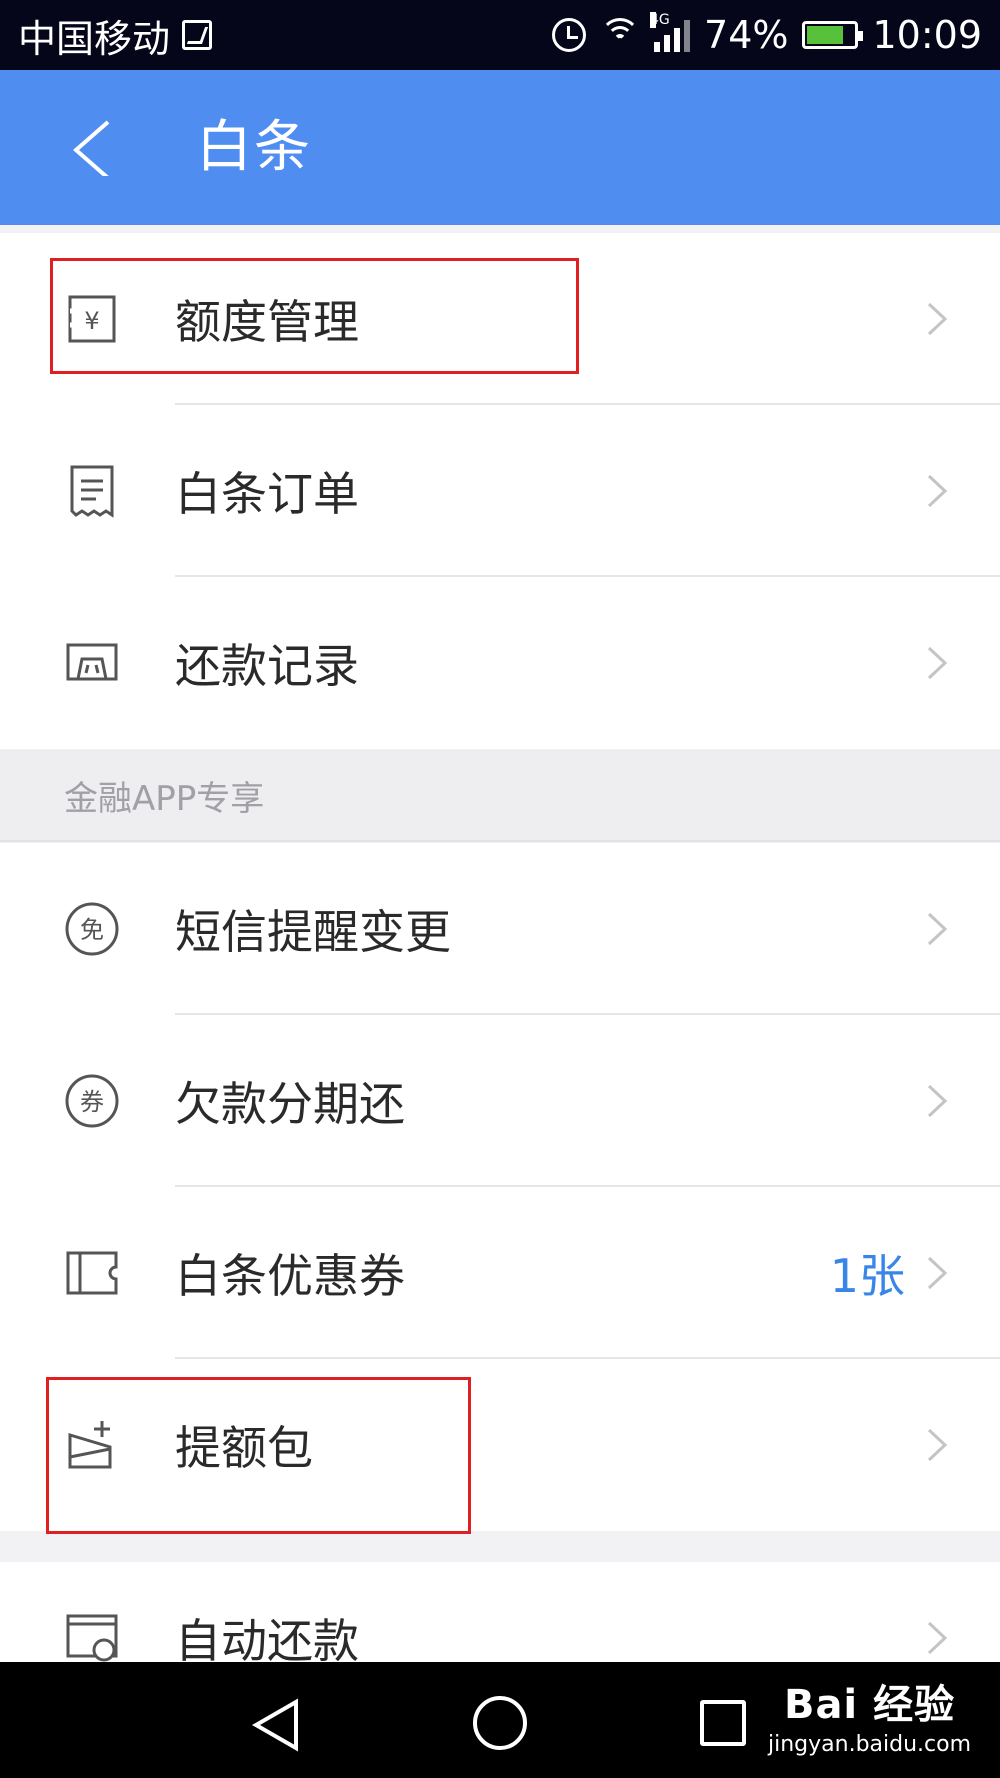 The height and width of the screenshot is (1778, 1000). What do you see at coordinates (92, 1638) in the screenshot?
I see `auto-repay-icon` at bounding box center [92, 1638].